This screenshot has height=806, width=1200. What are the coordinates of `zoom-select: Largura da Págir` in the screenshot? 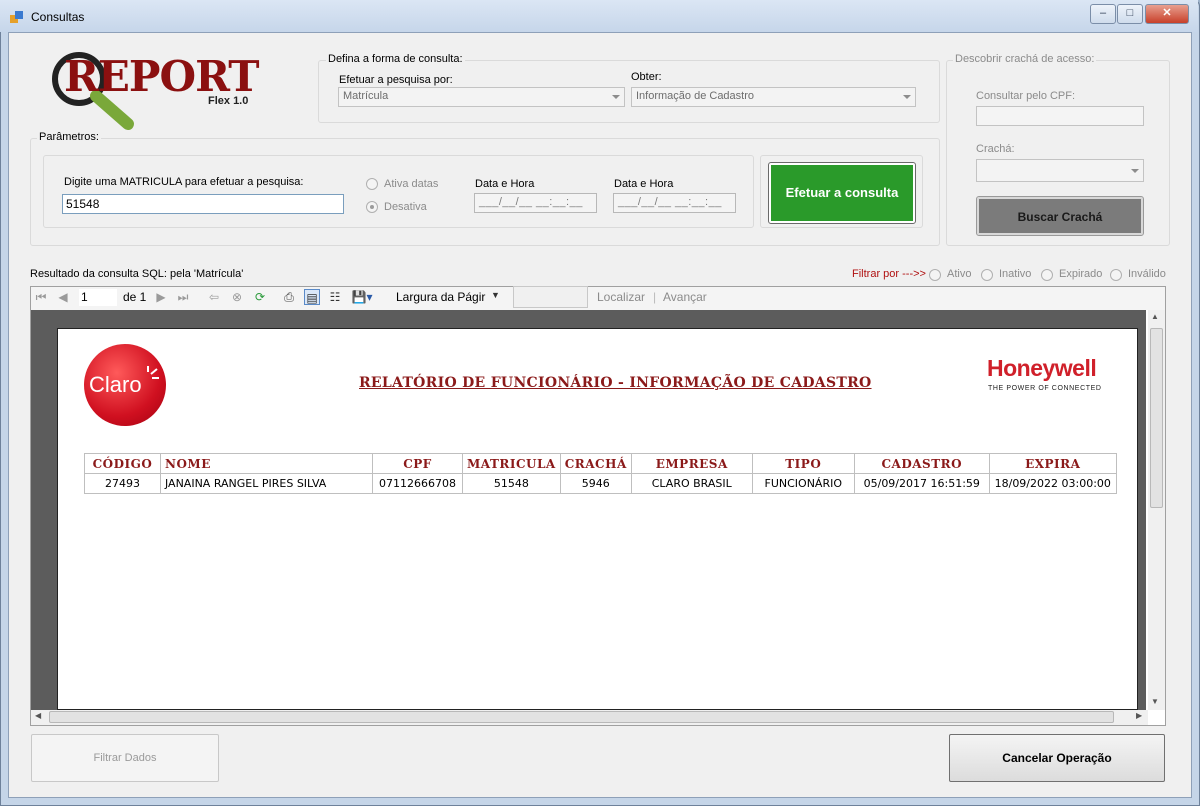 It's located at (440, 297).